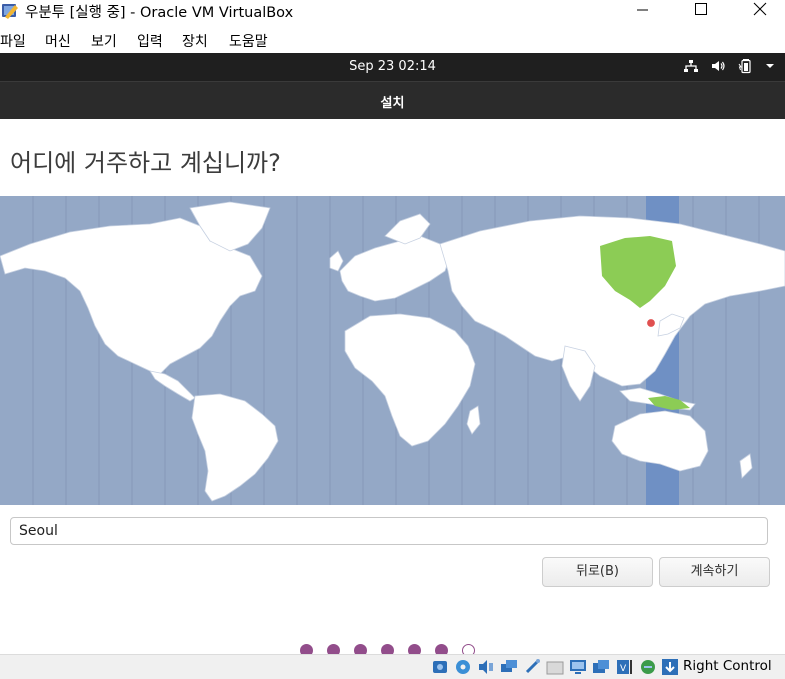 This screenshot has height=679, width=785. I want to click on virtualization-icon: V, so click(624, 667).